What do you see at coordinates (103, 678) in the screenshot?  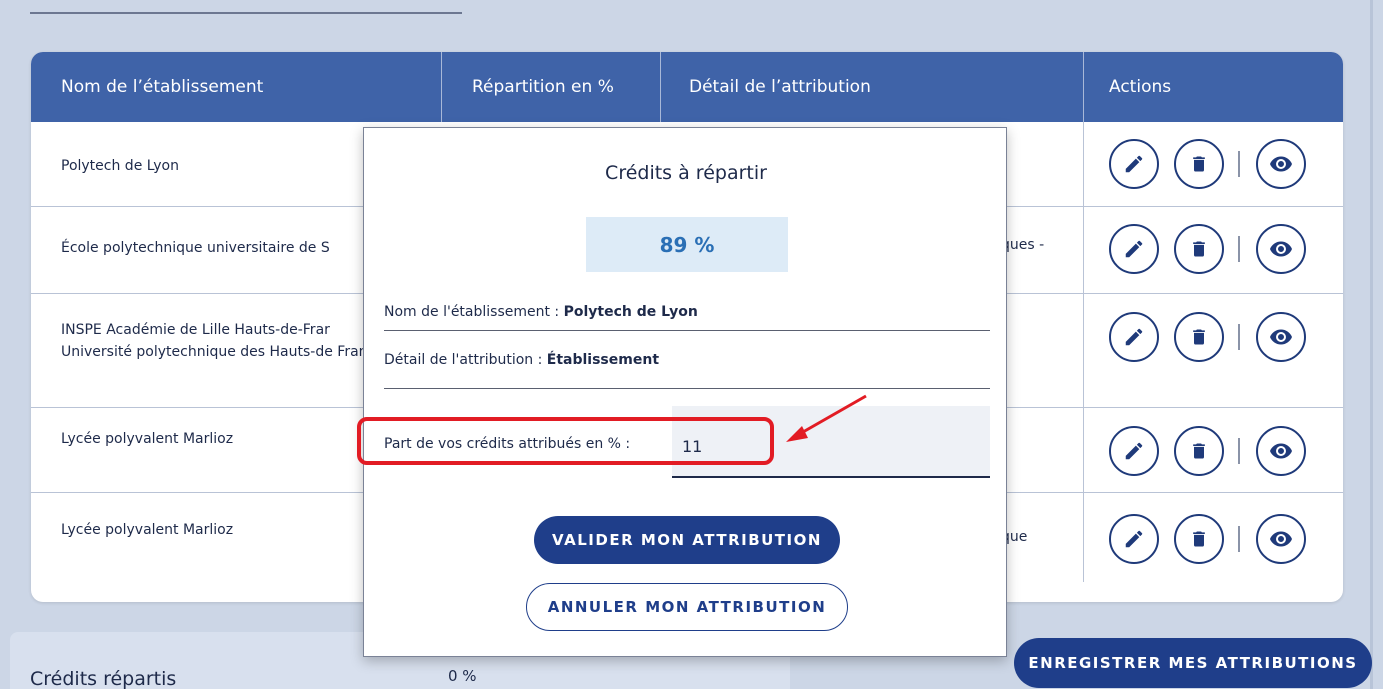 I see `credits-repartis-label: Crédits répartis` at bounding box center [103, 678].